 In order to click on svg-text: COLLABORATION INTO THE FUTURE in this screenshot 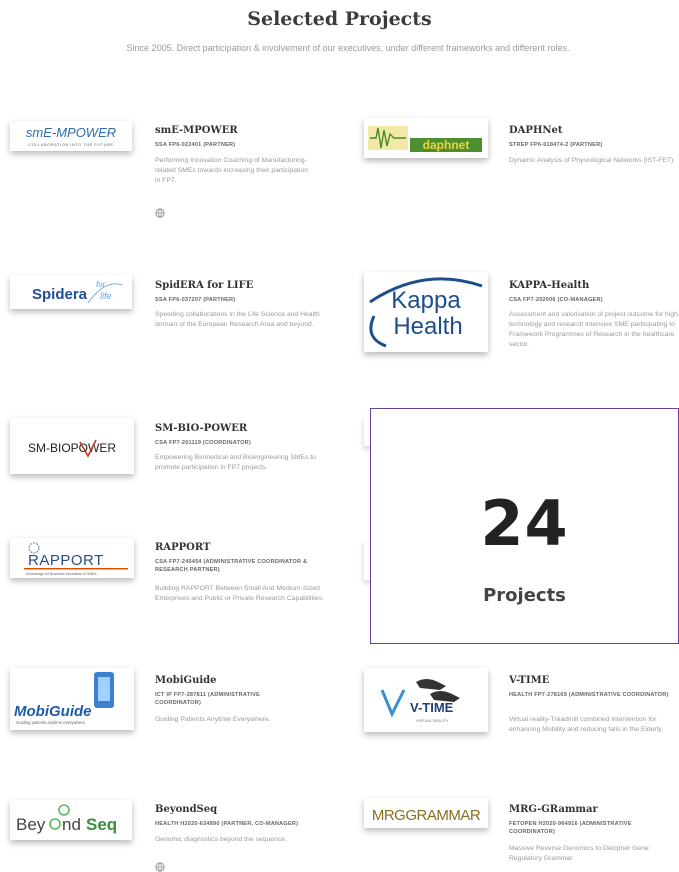, I will do `click(70, 144)`.